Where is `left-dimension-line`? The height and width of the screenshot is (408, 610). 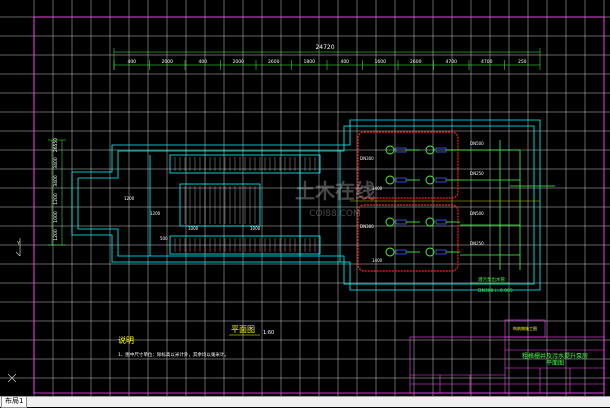
left-dimension-line is located at coordinates (57, 192).